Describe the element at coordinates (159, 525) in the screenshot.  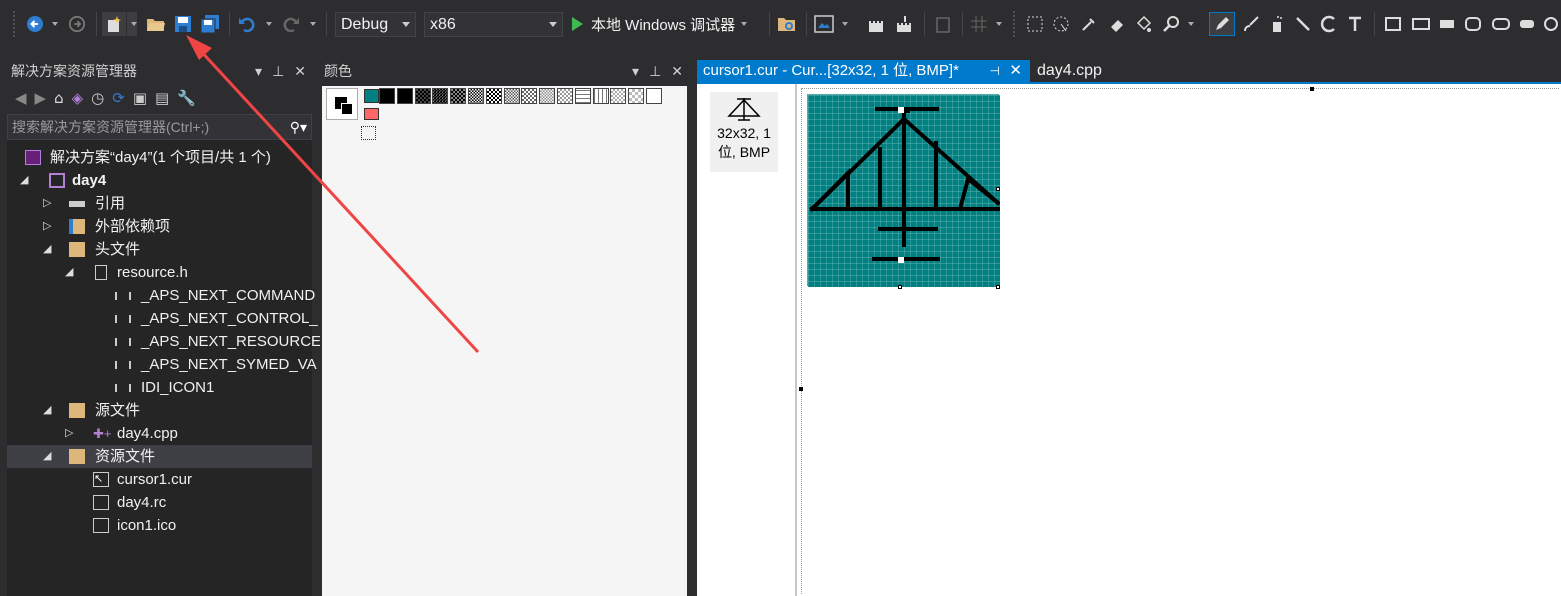
I see `tree-item-icon1-ico: icon1.ico` at that location.